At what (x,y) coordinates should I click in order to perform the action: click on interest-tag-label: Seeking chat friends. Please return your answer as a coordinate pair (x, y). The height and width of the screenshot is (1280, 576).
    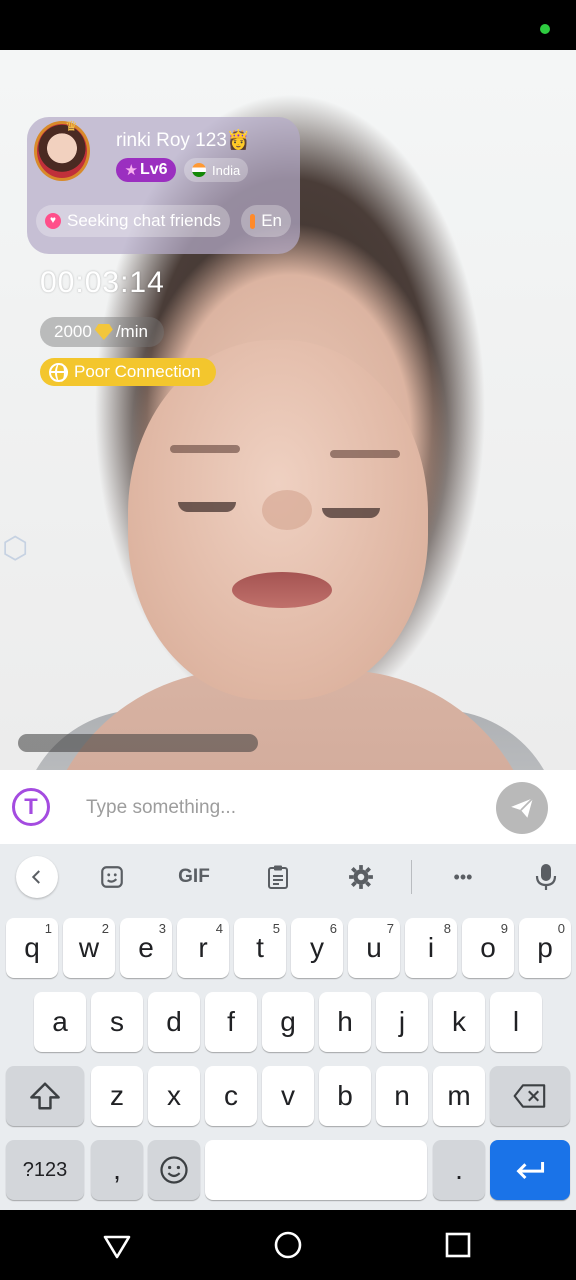
    Looking at the image, I should click on (144, 220).